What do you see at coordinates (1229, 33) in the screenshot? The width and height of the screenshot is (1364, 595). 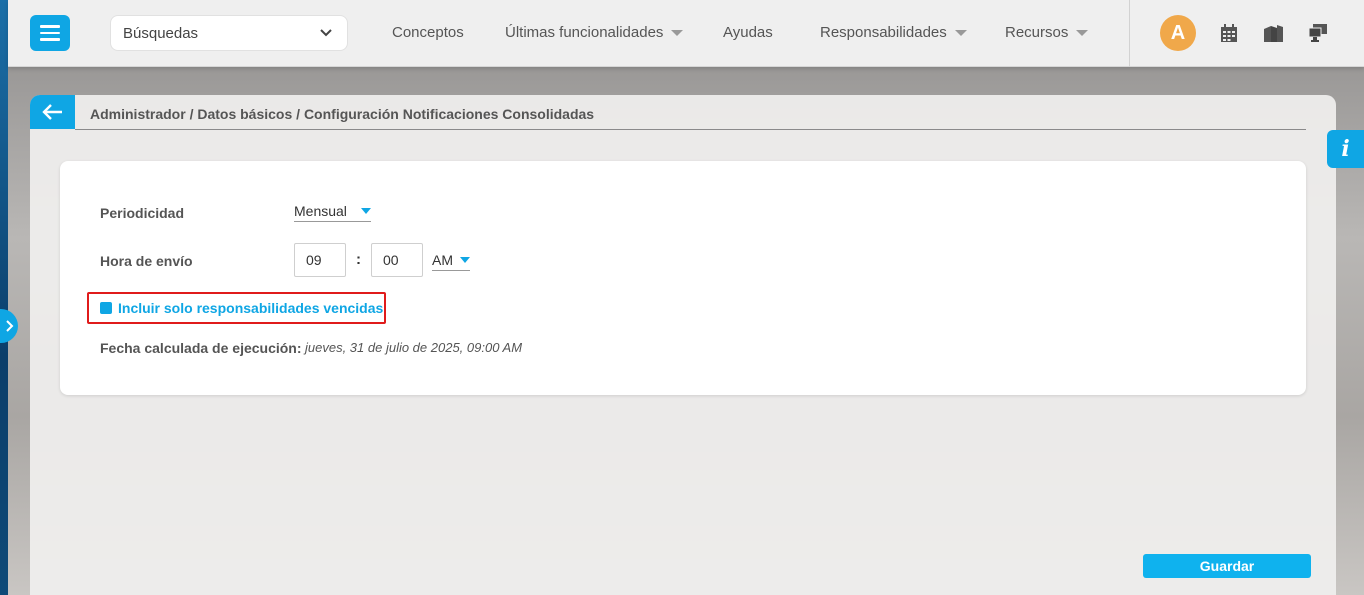 I see `calendar-icon` at bounding box center [1229, 33].